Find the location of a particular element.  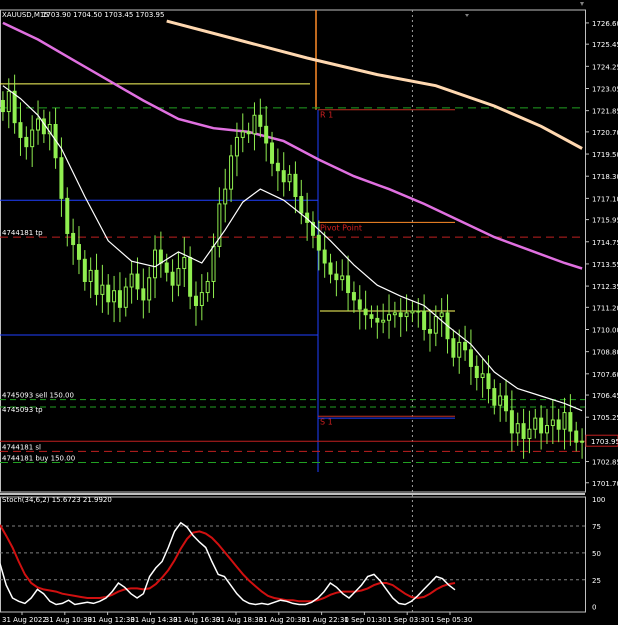

y-tick-label: 1706.45 is located at coordinates (605, 396).